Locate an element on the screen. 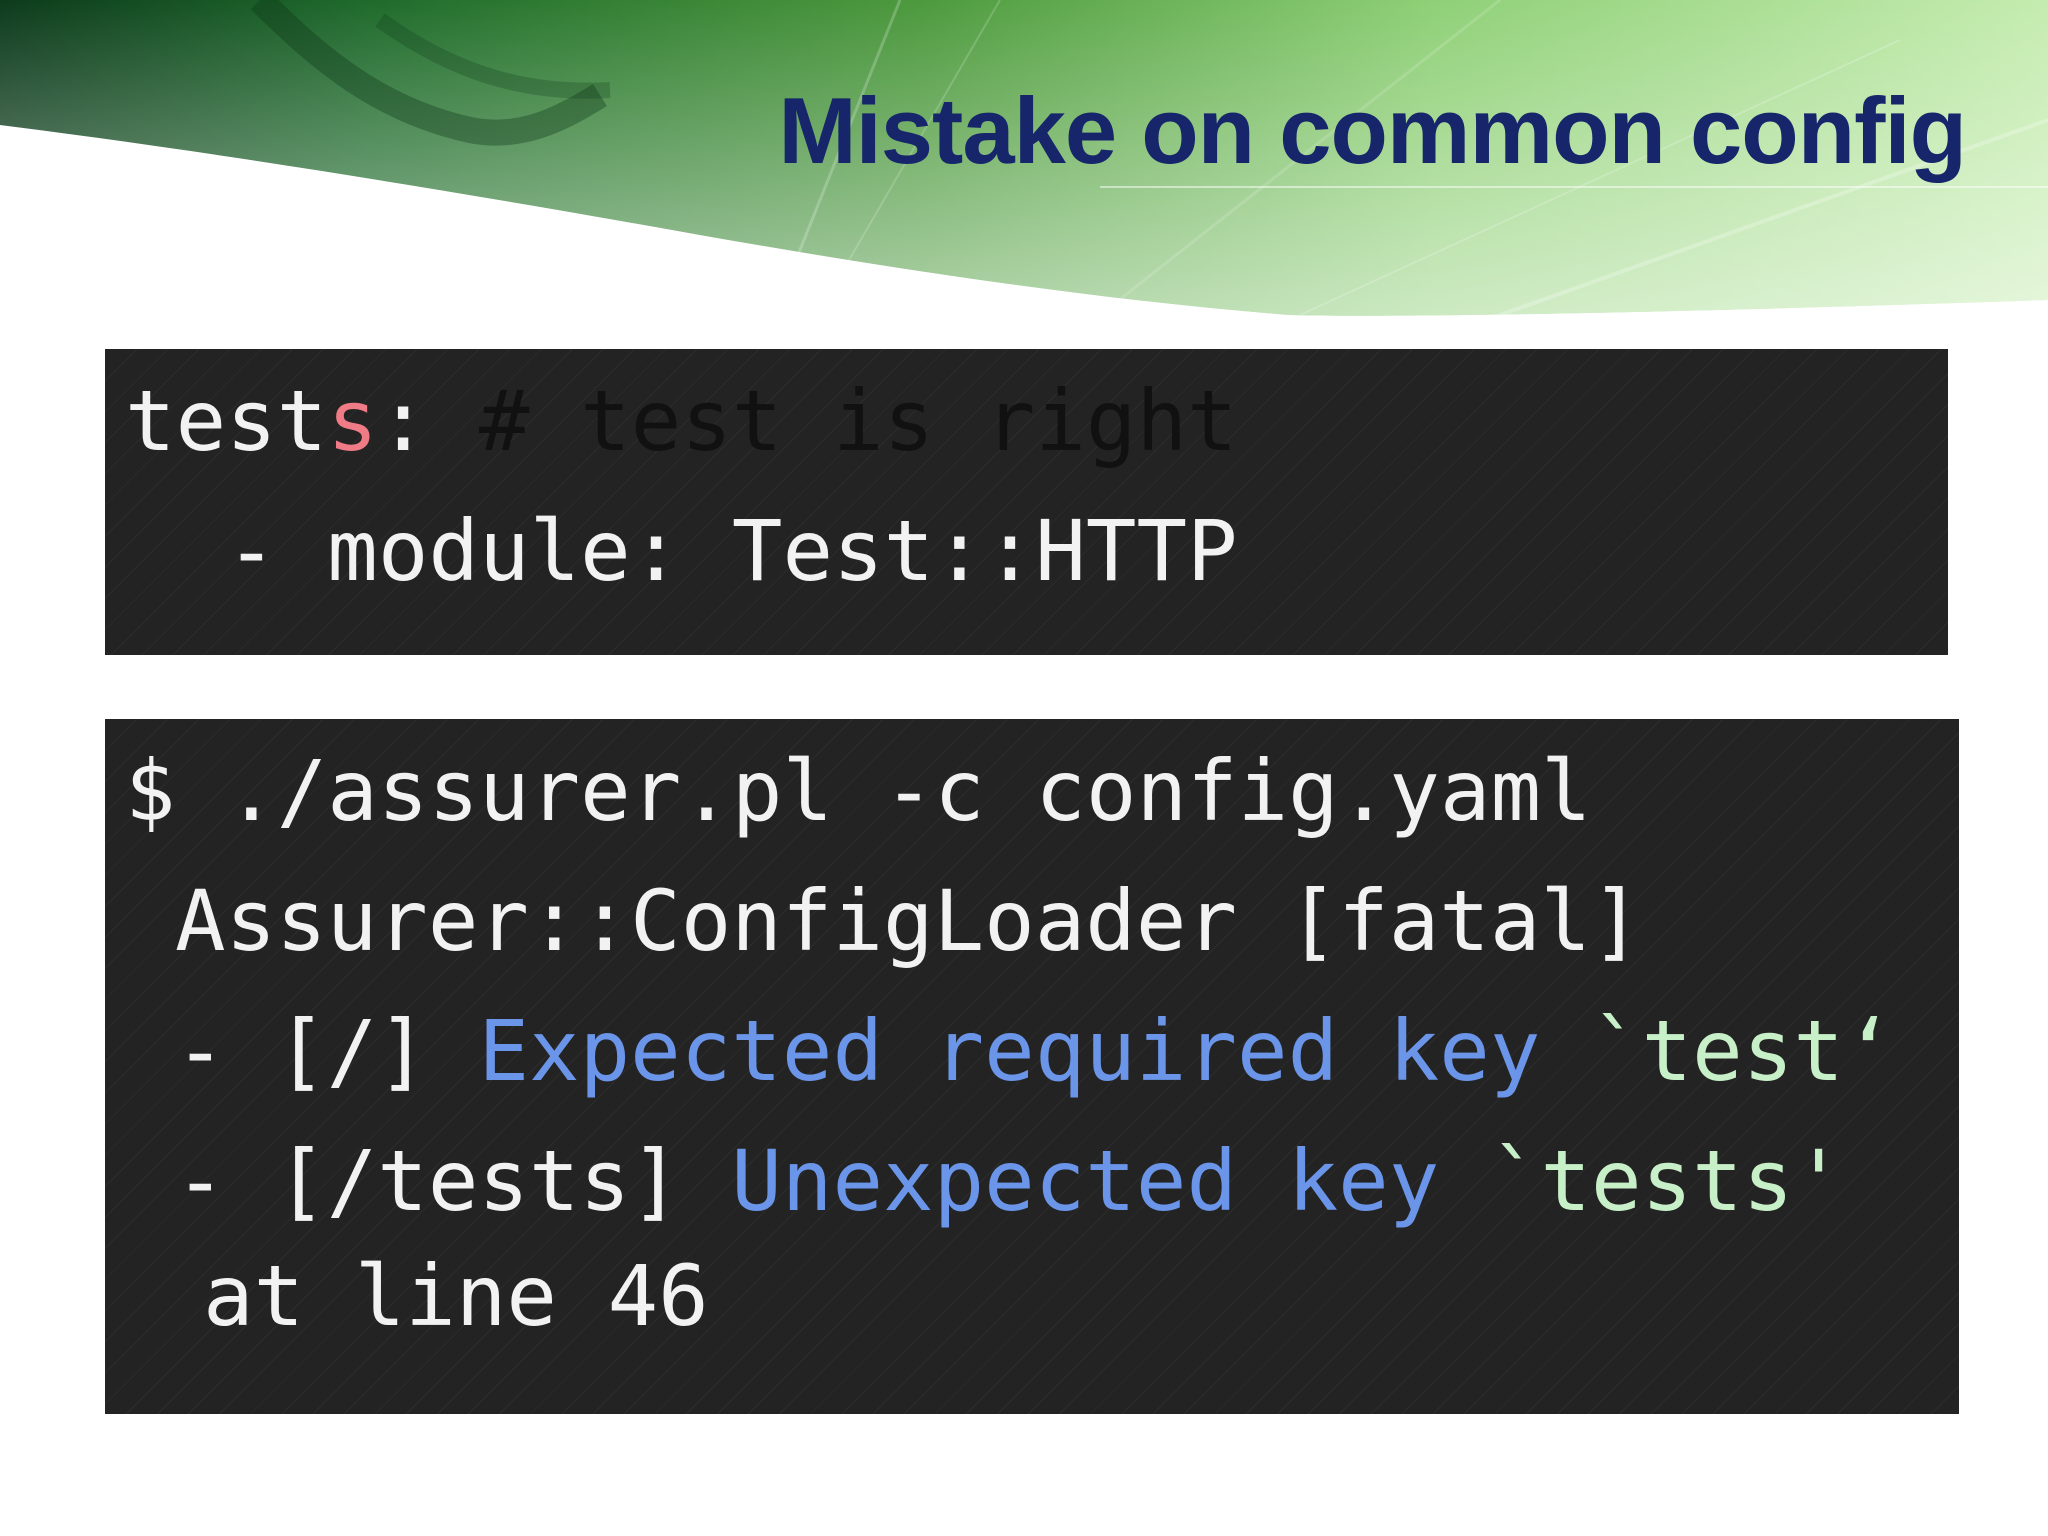 The height and width of the screenshot is (1536, 2048). error-key: `test‘ is located at coordinates (1743, 1051).